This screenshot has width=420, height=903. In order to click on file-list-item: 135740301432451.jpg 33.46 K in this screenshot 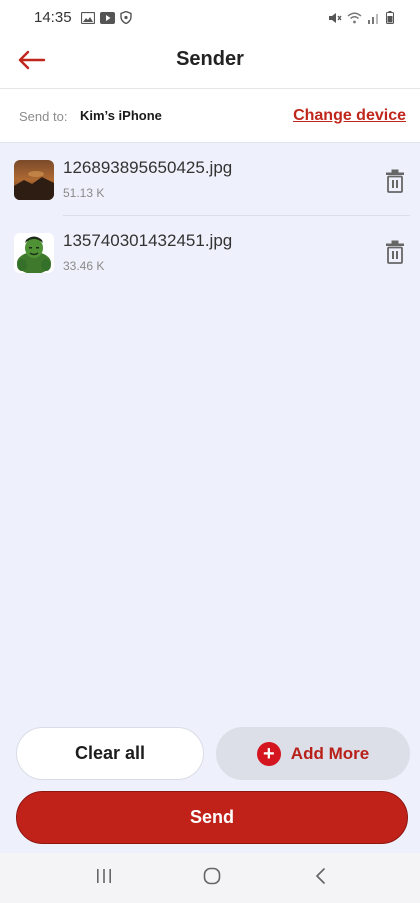, I will do `click(210, 252)`.